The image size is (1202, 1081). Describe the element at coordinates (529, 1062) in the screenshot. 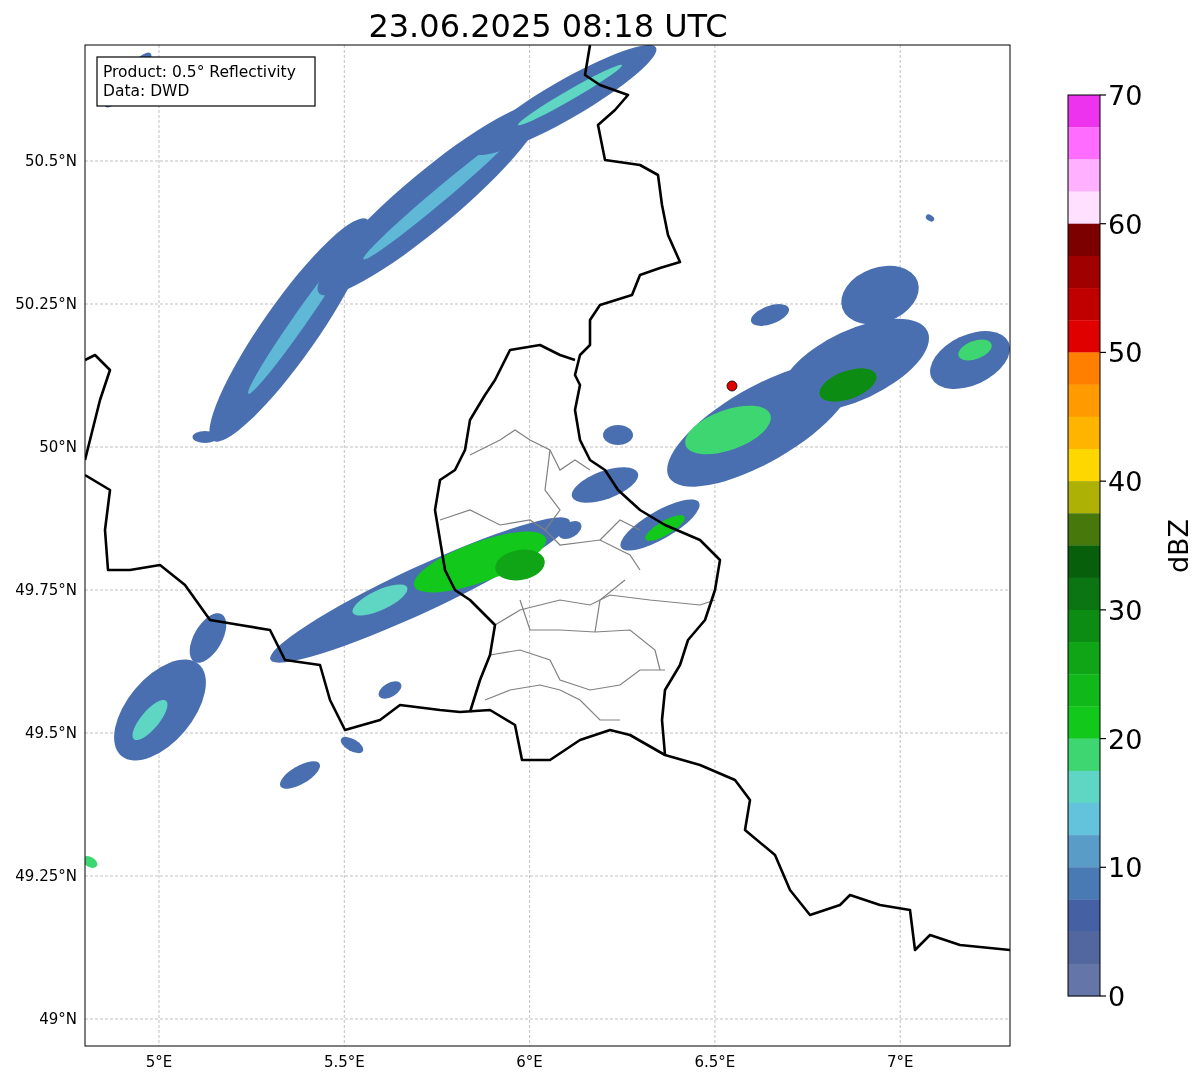

I see `longitude-label: 6°E` at that location.